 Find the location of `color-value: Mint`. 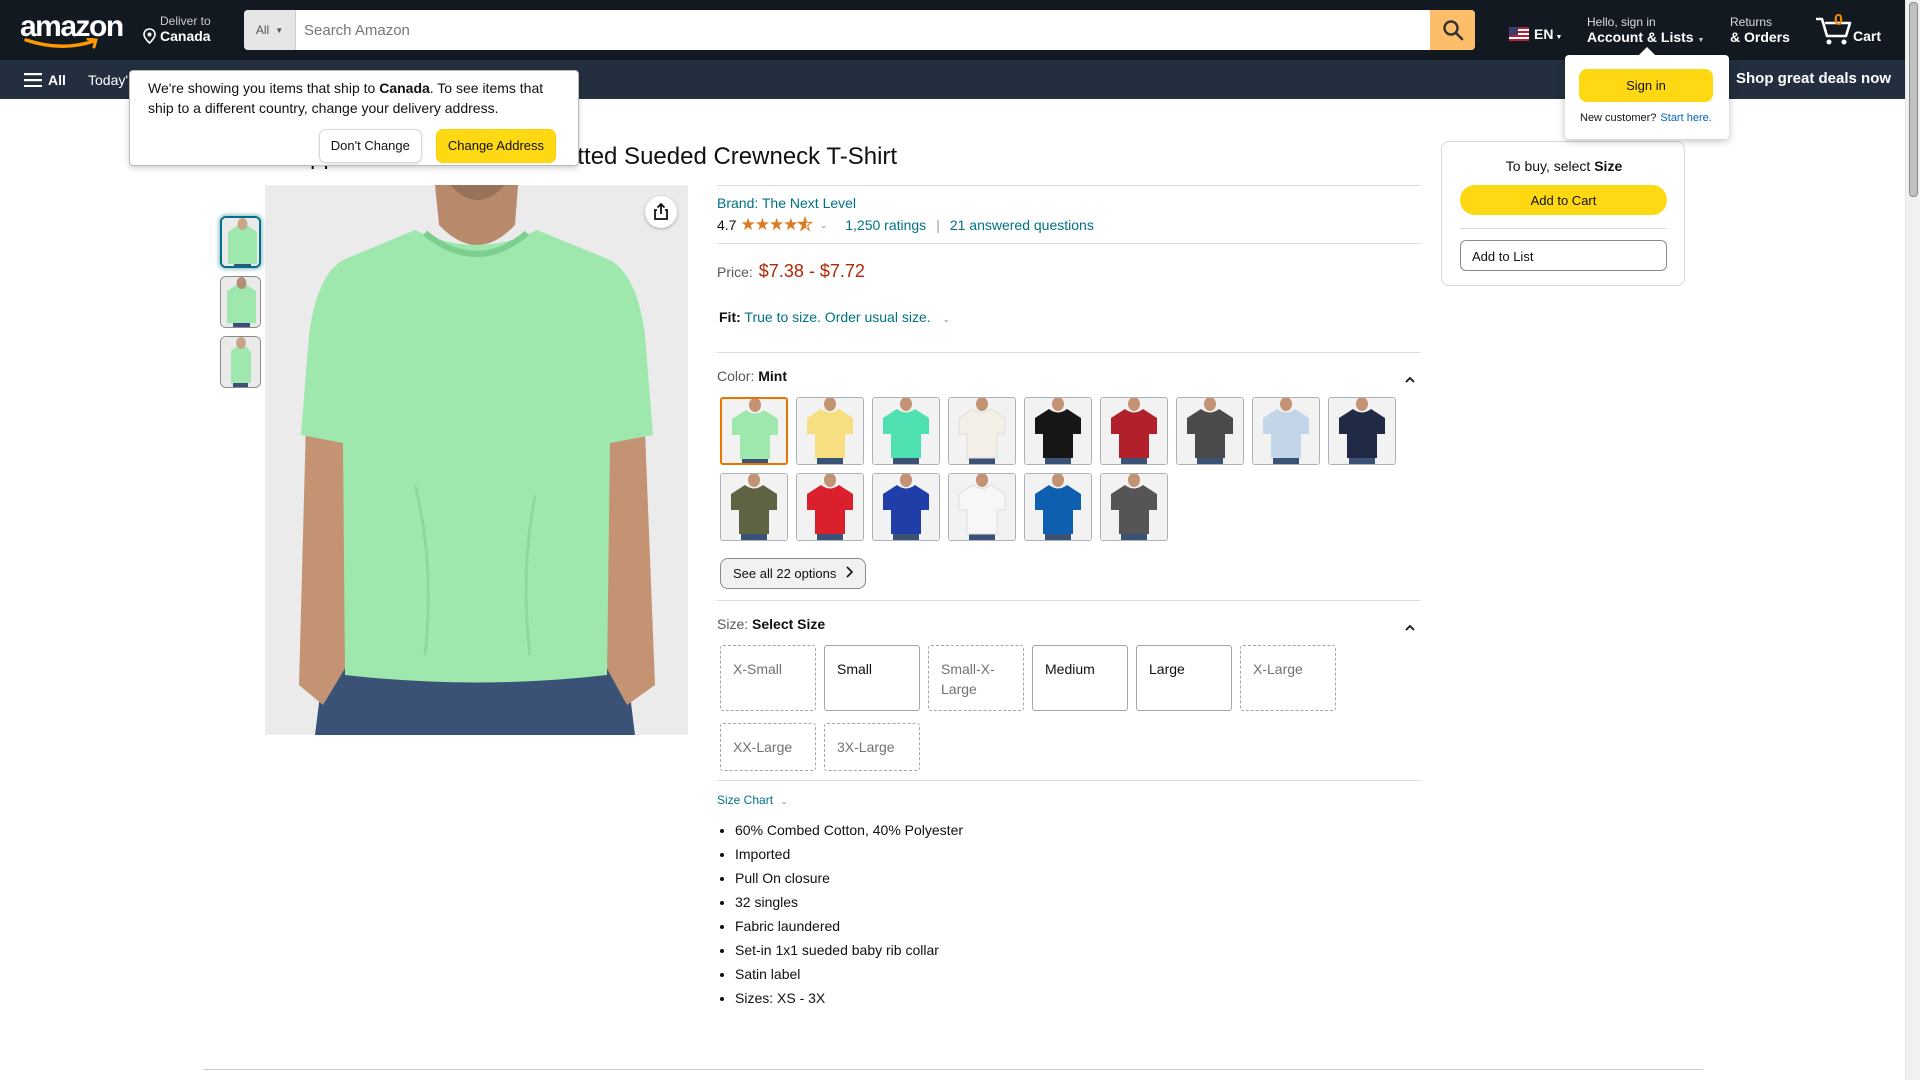

color-value: Mint is located at coordinates (773, 376).